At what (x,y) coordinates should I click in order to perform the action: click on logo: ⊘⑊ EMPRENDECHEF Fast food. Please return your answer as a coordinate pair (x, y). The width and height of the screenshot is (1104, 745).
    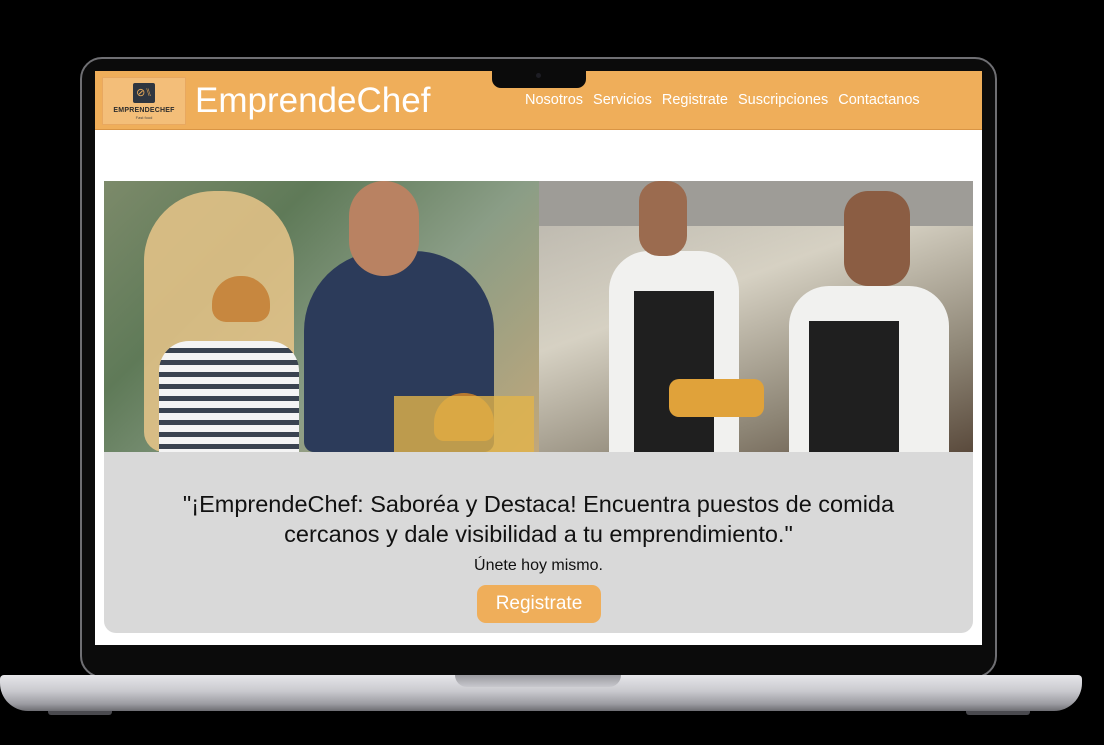
    Looking at the image, I should click on (144, 101).